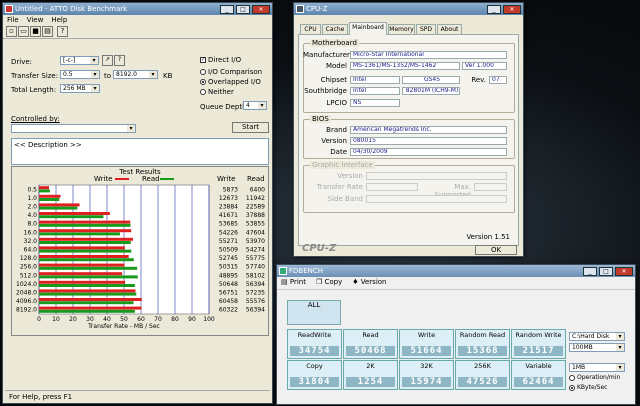 Image resolution: width=640 pixels, height=406 pixels. What do you see at coordinates (370, 344) in the screenshot?
I see `read-result: Read 50468` at bounding box center [370, 344].